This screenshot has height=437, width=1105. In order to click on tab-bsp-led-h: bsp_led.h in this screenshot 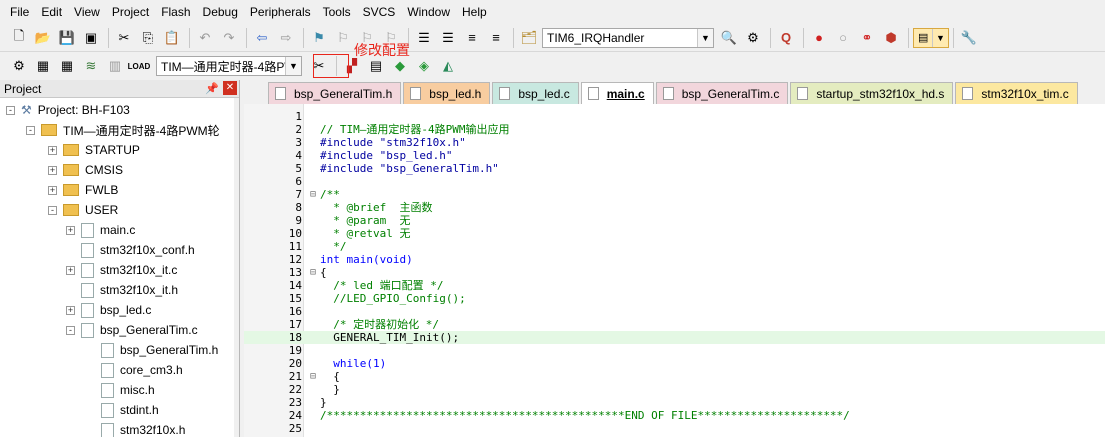, I will do `click(447, 93)`.